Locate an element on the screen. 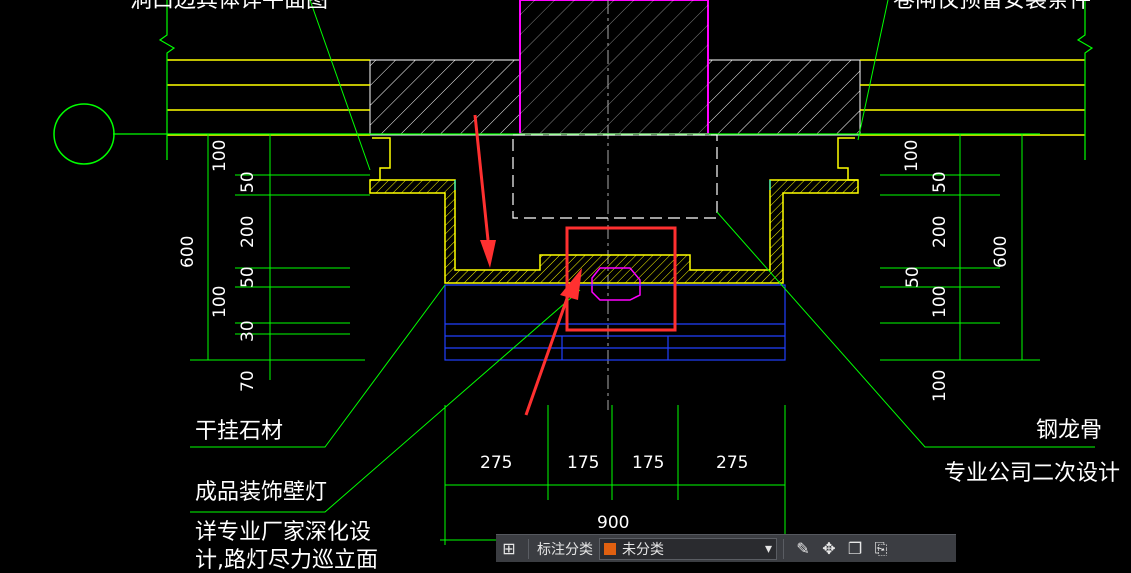 This screenshot has height=573, width=1131. copy-icon: ❐ is located at coordinates (855, 549).